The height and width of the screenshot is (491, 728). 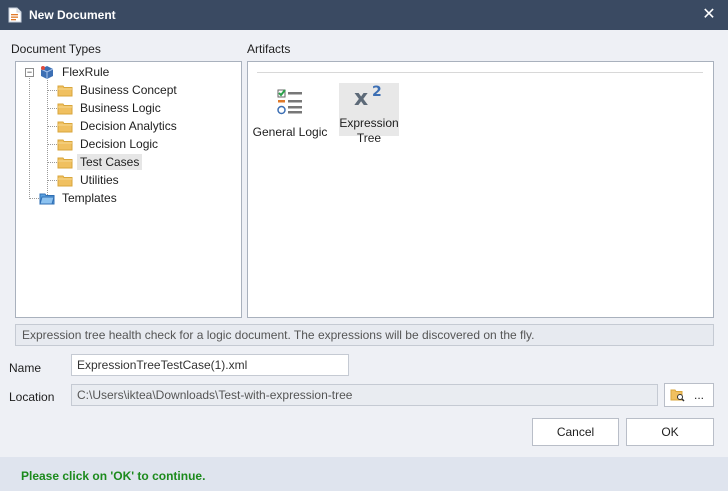 What do you see at coordinates (364, 15) in the screenshot?
I see `title-bar: New Document ✕` at bounding box center [364, 15].